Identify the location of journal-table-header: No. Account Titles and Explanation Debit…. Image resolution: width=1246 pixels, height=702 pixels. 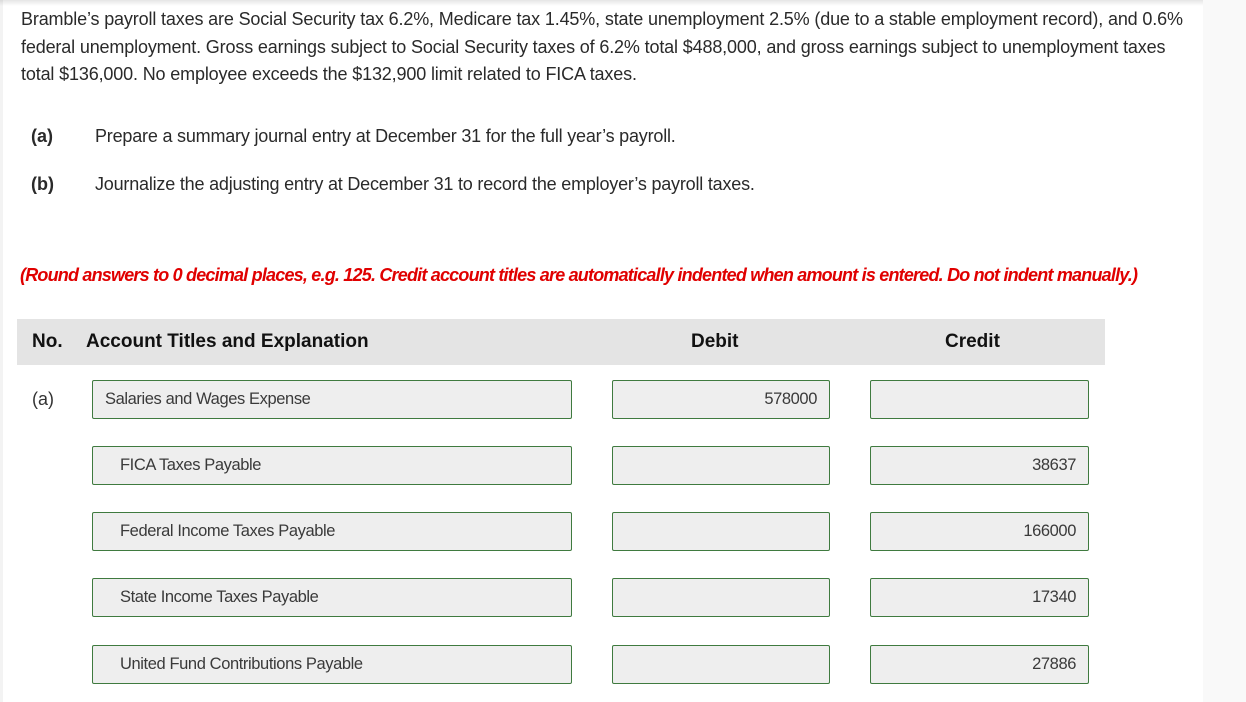
(561, 342).